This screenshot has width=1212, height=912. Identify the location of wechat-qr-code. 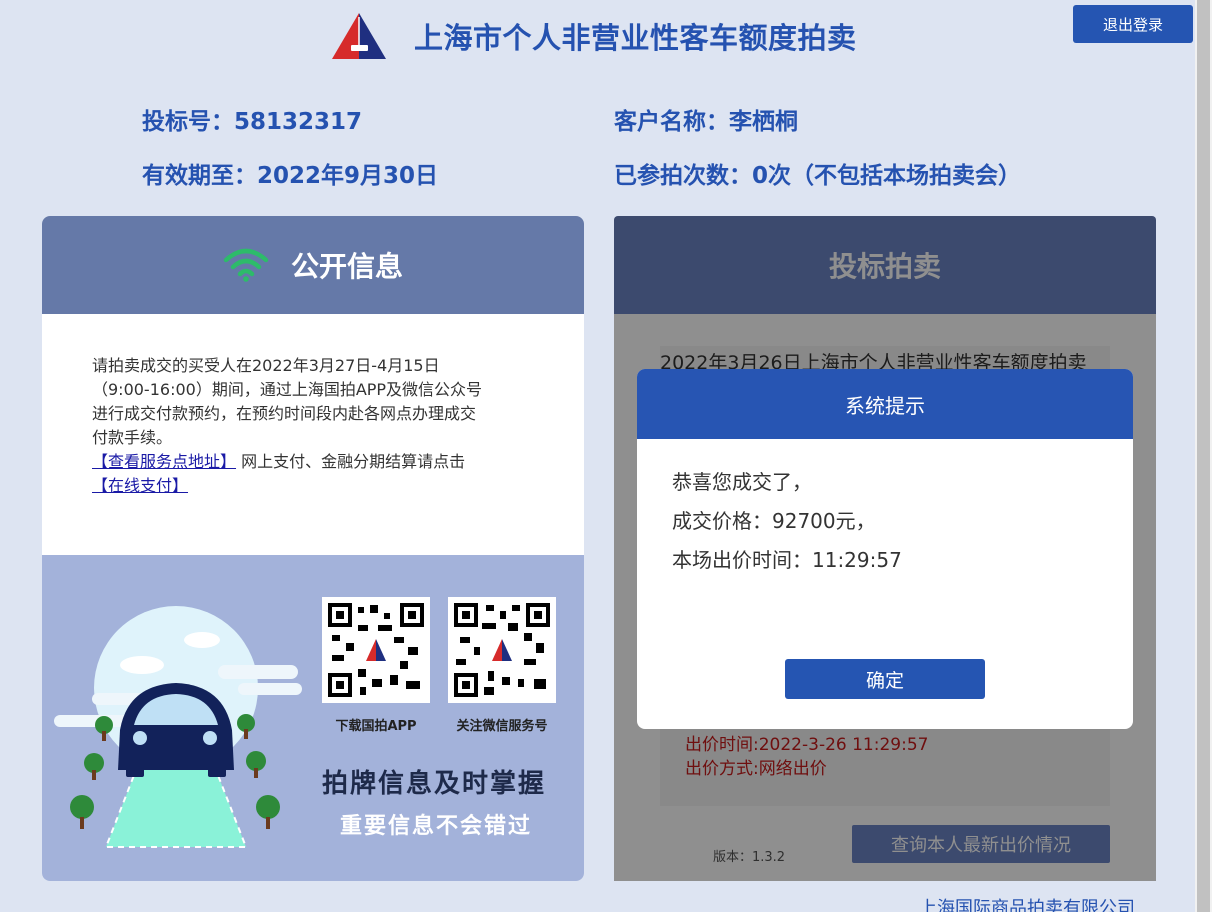
(502, 650).